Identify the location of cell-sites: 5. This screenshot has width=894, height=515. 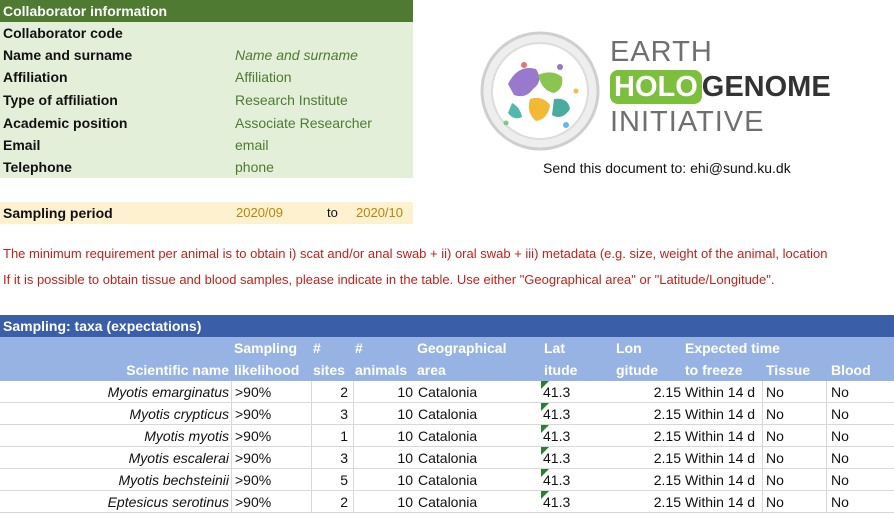
(344, 480).